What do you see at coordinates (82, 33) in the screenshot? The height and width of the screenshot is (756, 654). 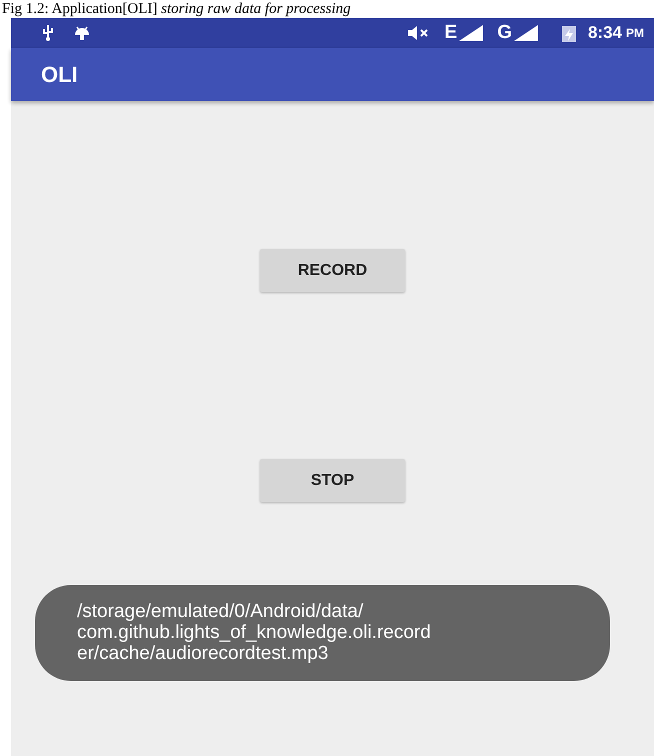 I see `android-icon` at bounding box center [82, 33].